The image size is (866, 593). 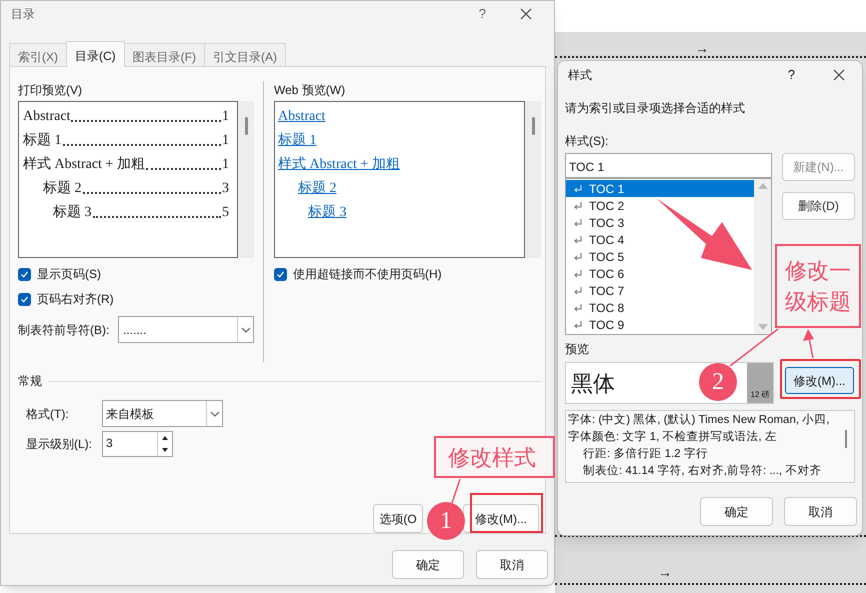 I want to click on checkbox-label: 页码右对齐(R), so click(x=75, y=299).